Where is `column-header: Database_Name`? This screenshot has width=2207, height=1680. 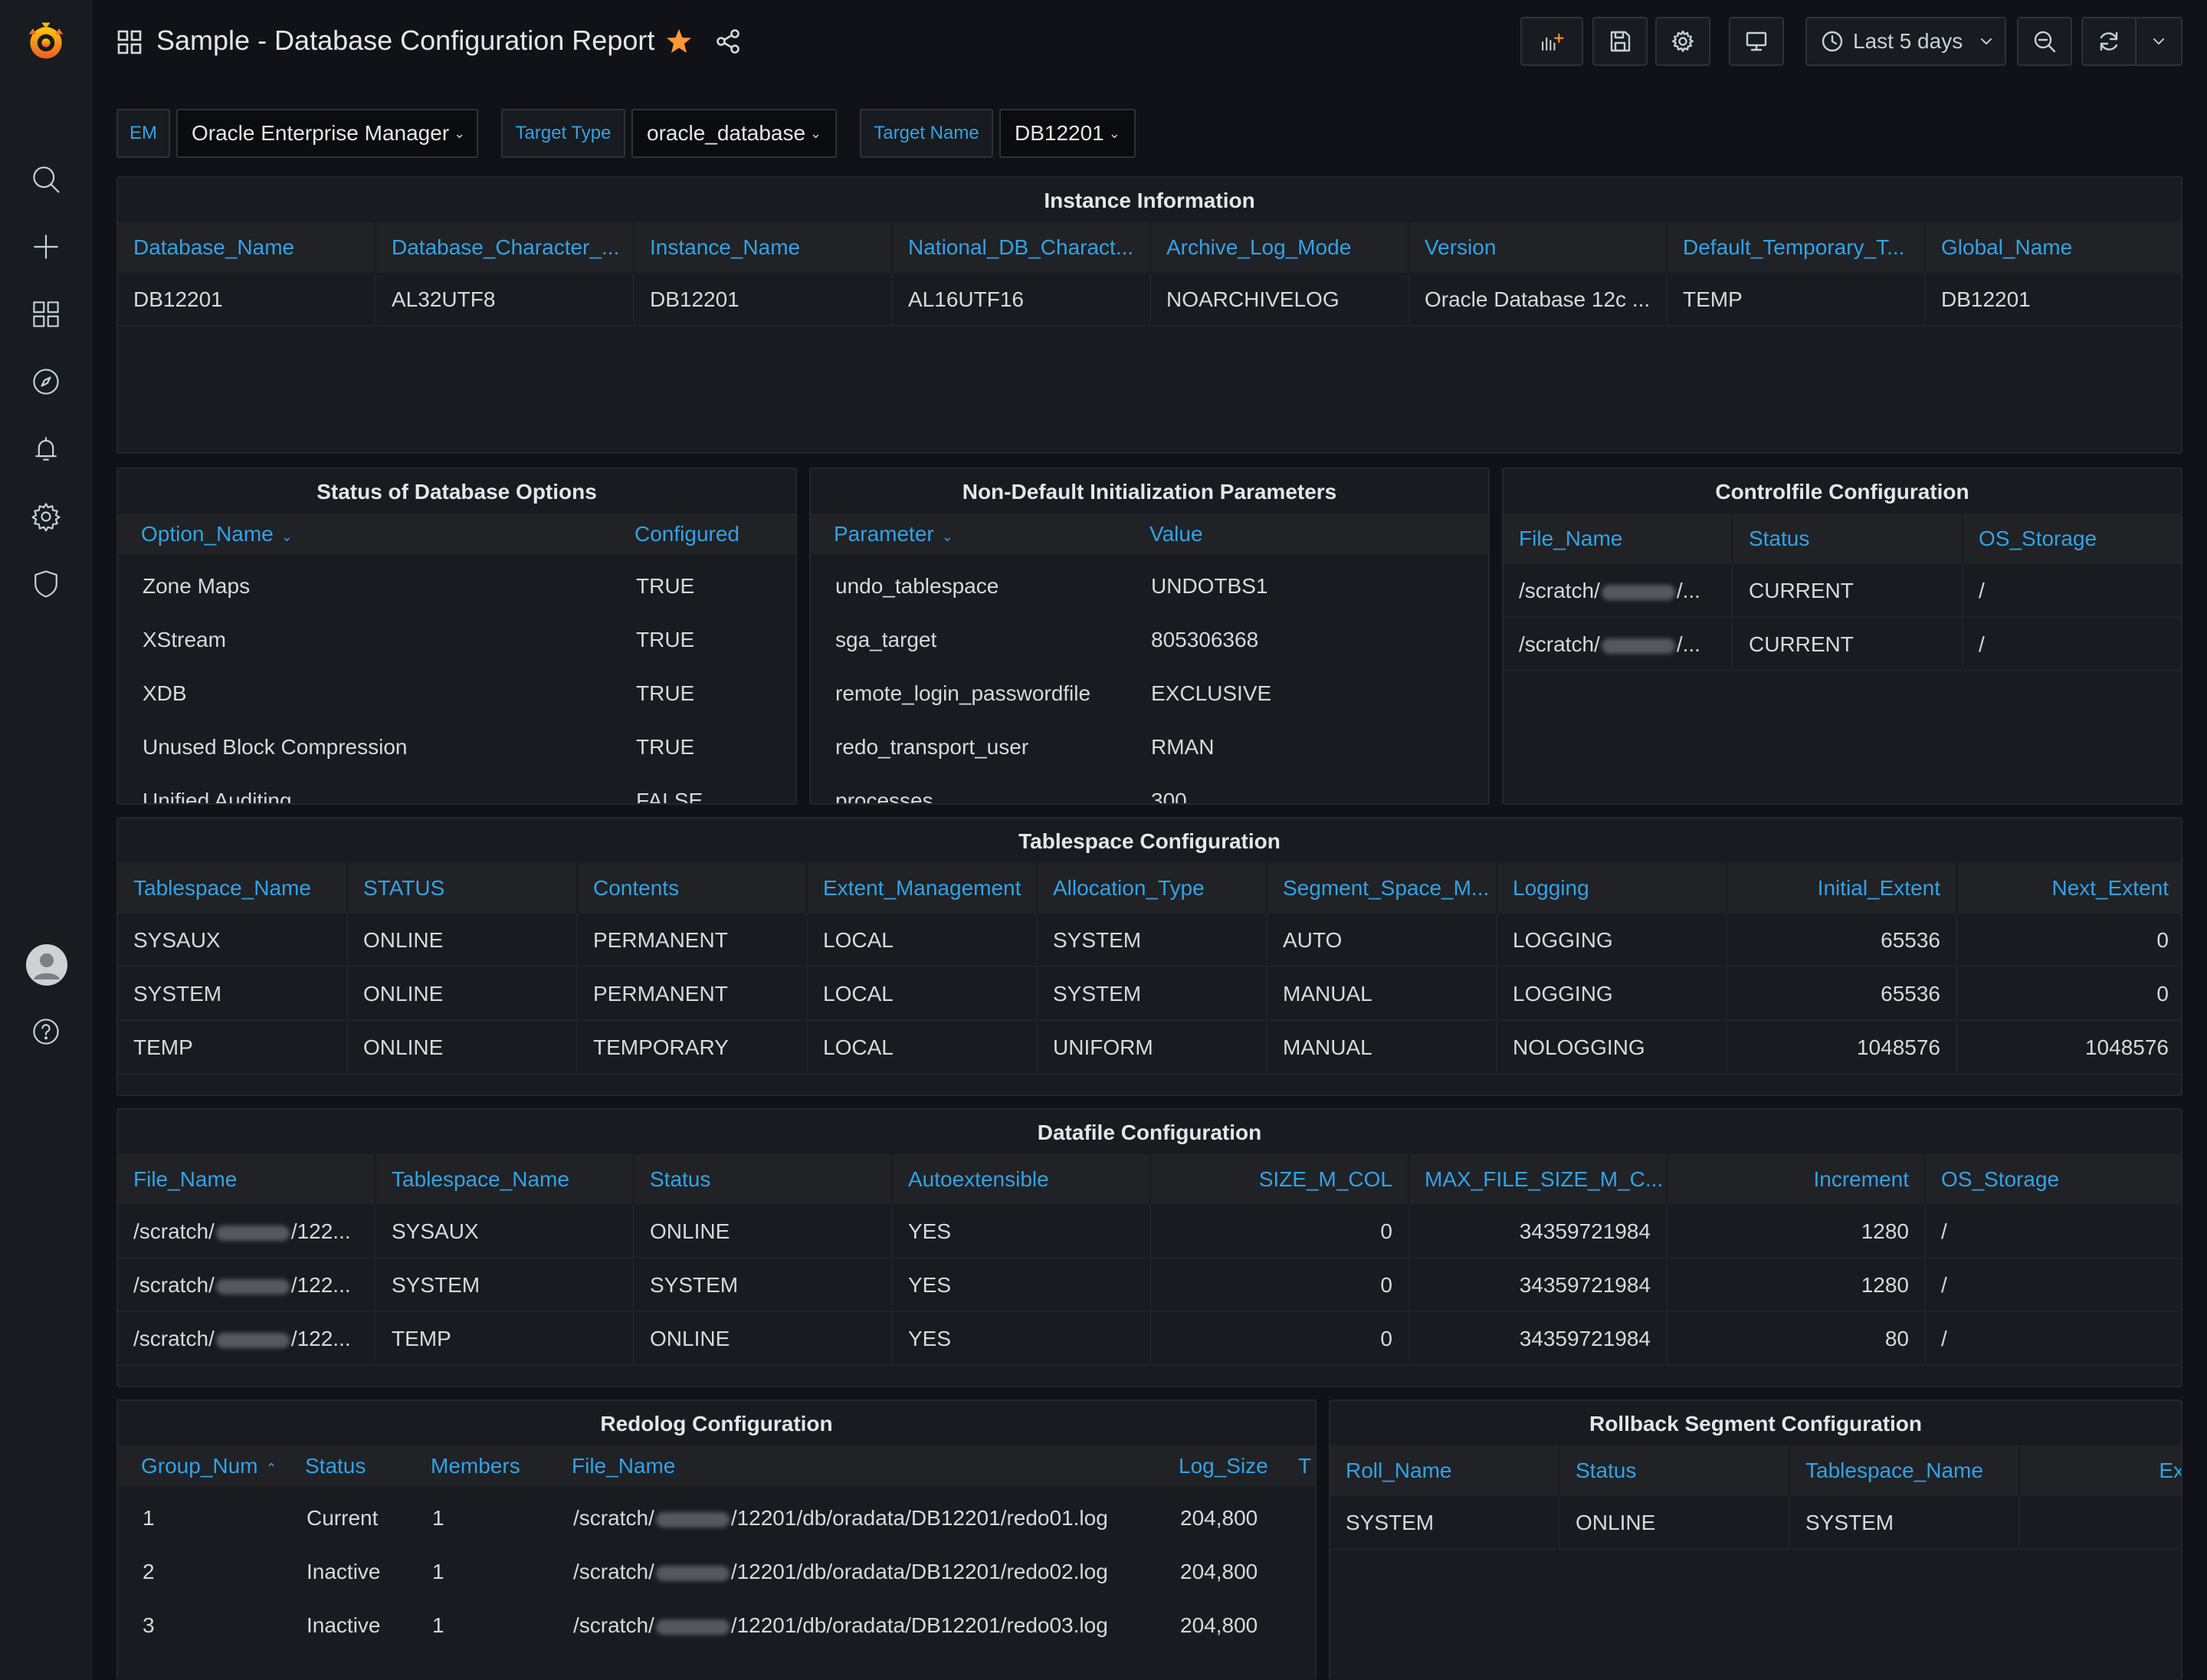
column-header: Database_Name is located at coordinates (247, 247).